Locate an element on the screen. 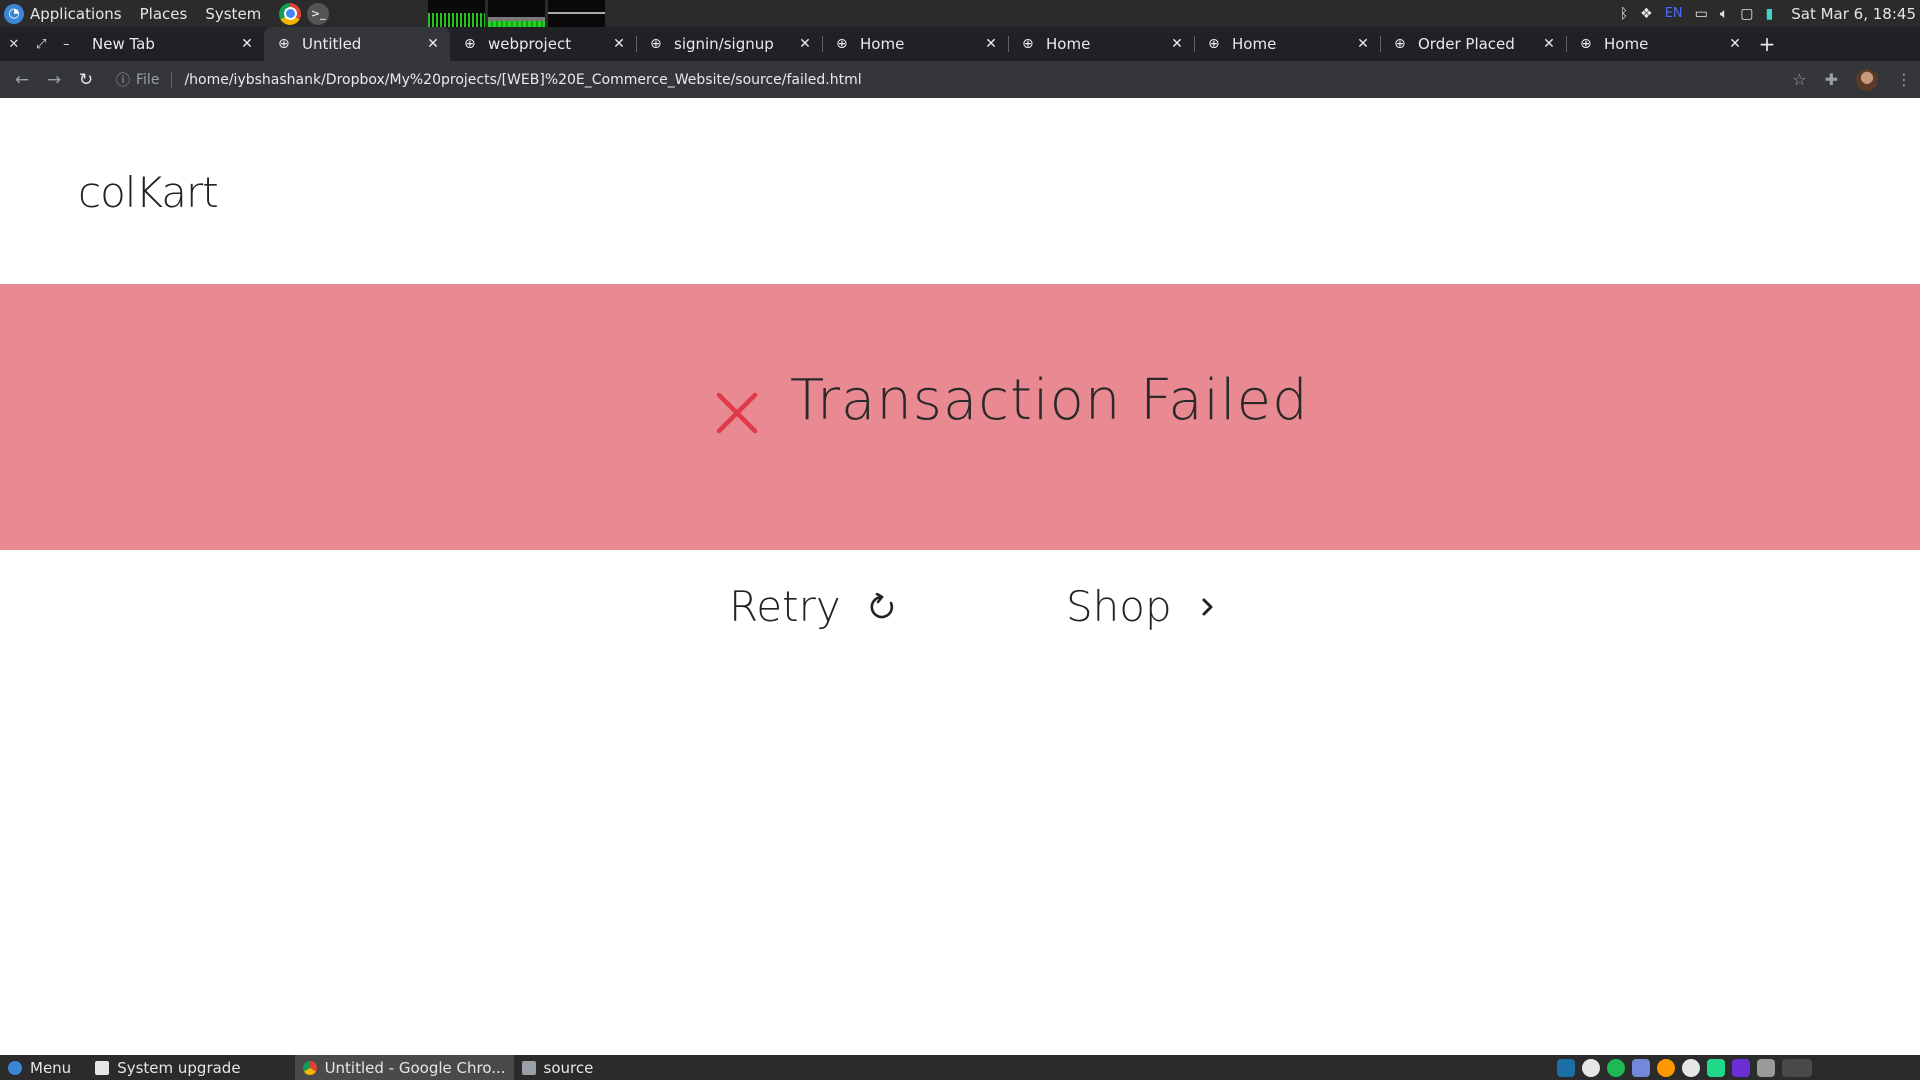 The width and height of the screenshot is (1920, 1080). kebab-menu-icon: ⋮ is located at coordinates (1904, 79).